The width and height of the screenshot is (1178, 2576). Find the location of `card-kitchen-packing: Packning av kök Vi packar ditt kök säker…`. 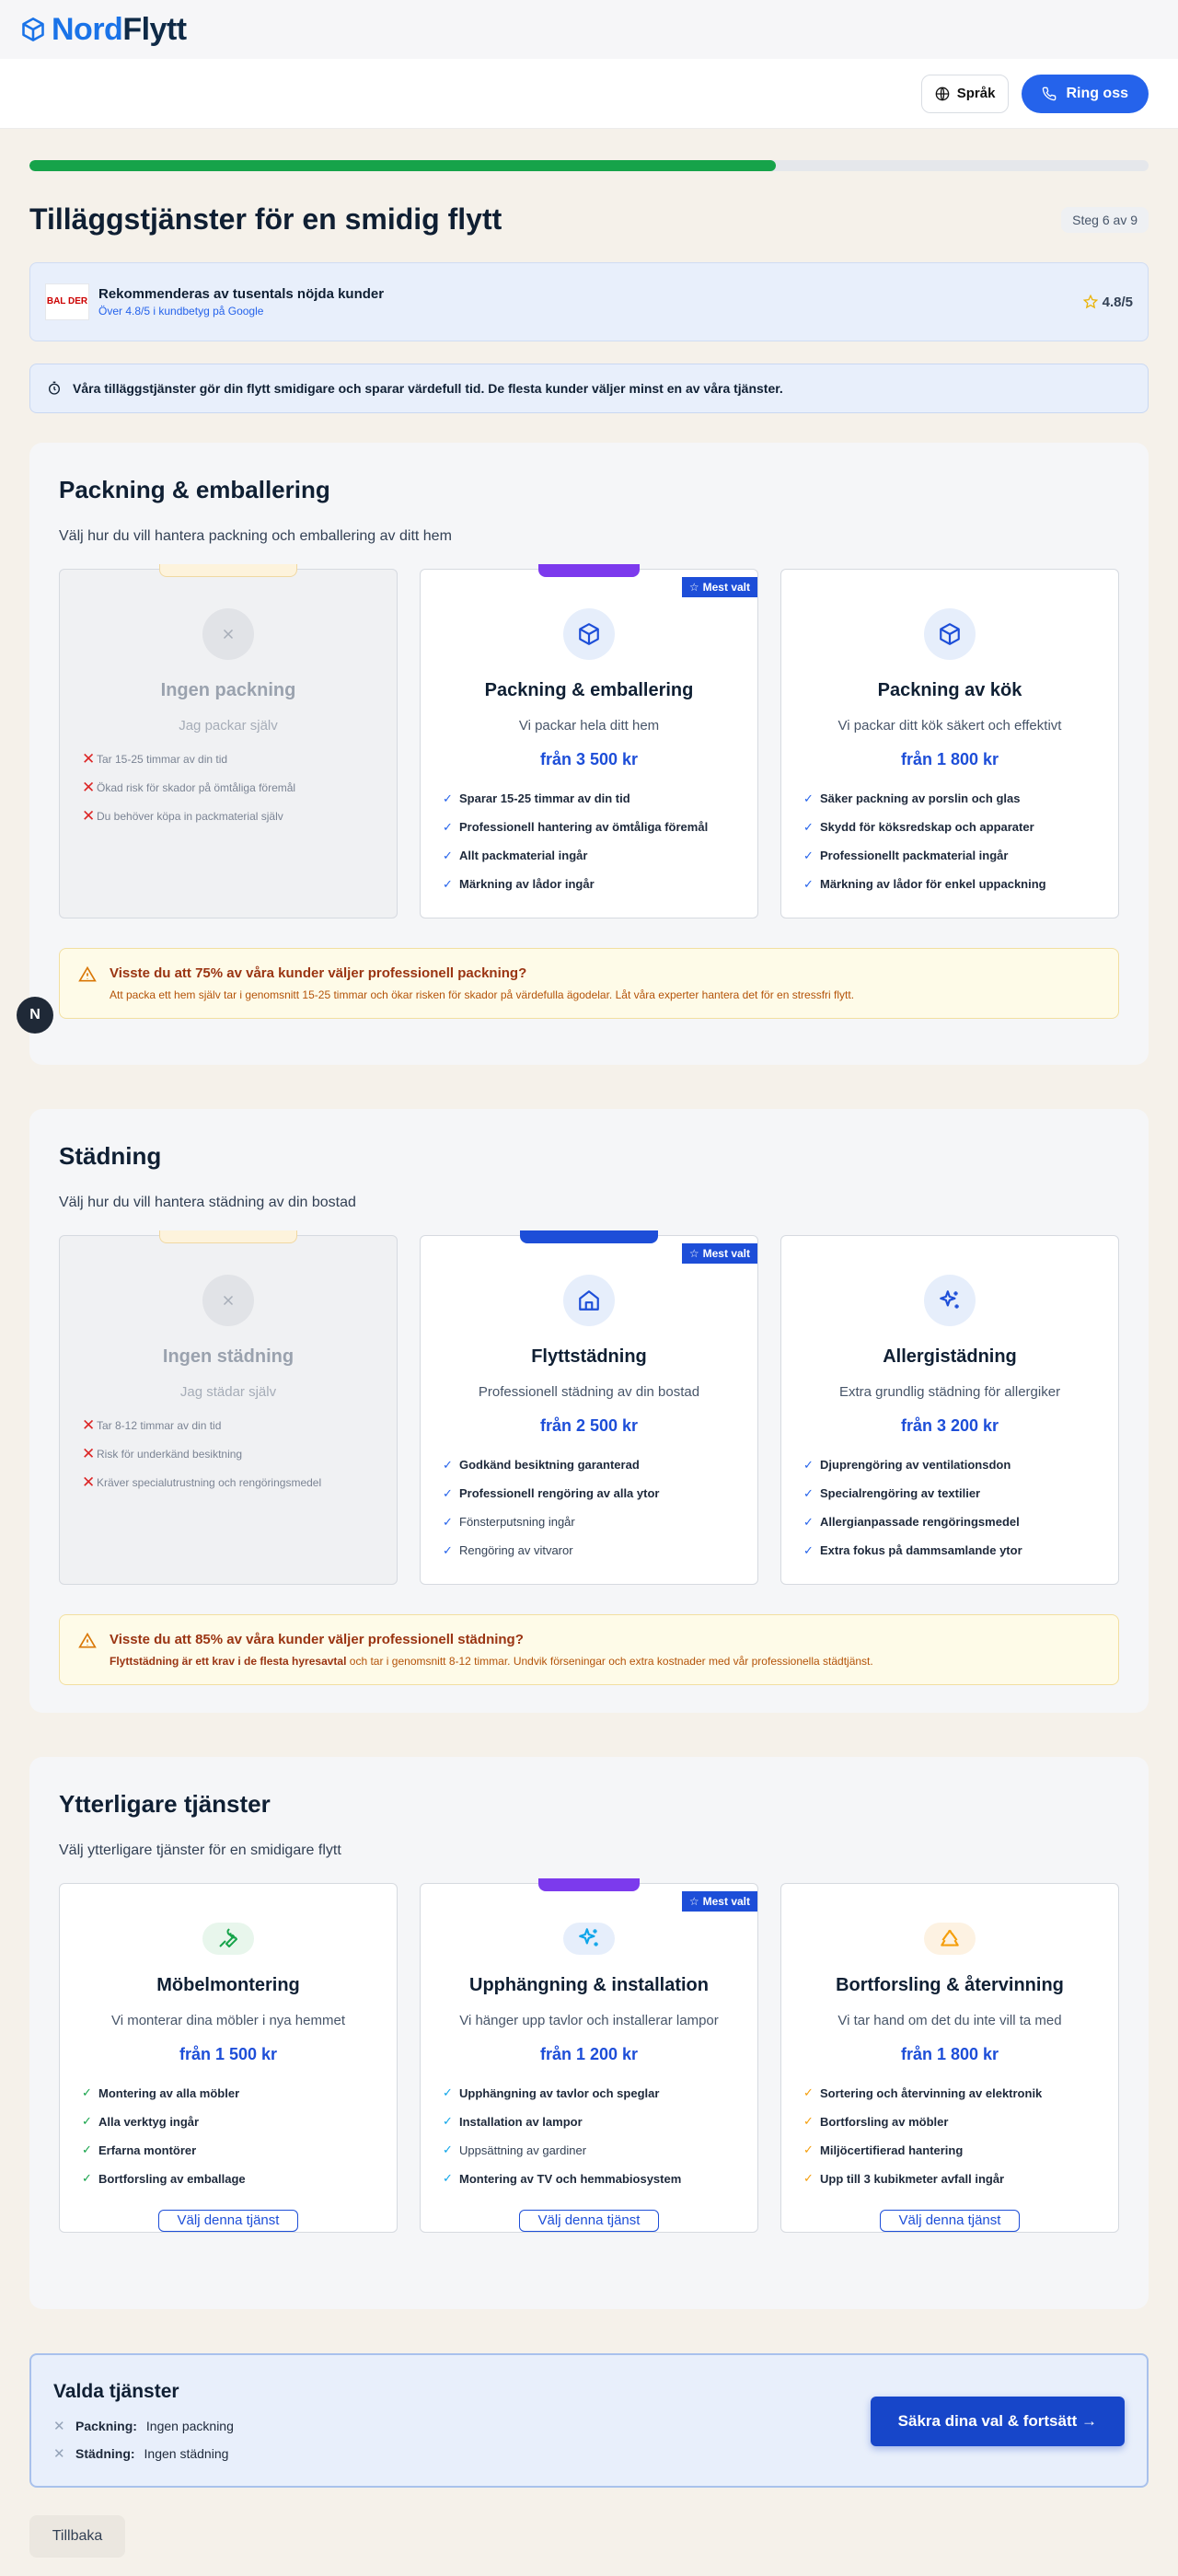

card-kitchen-packing: Packning av kök Vi packar ditt kök säker… is located at coordinates (949, 744).